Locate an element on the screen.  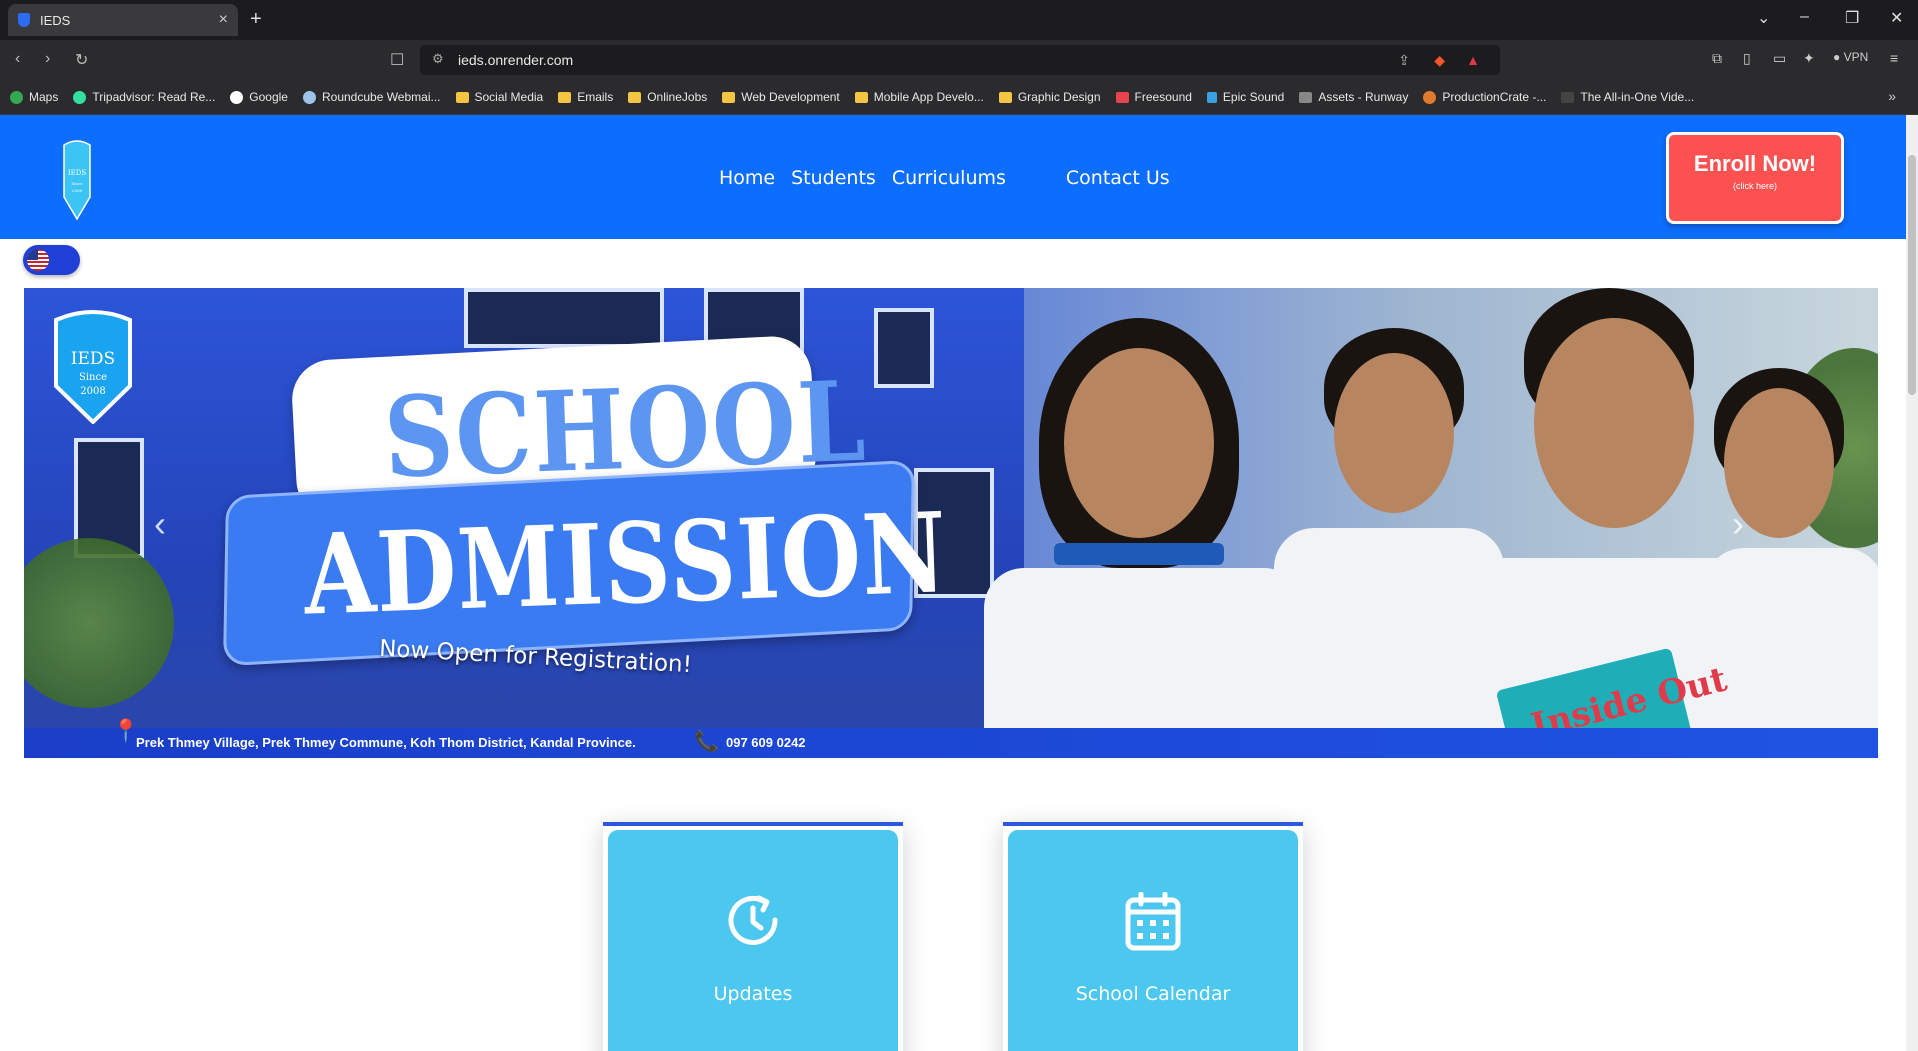
updates-card: Updates is located at coordinates (753, 936).